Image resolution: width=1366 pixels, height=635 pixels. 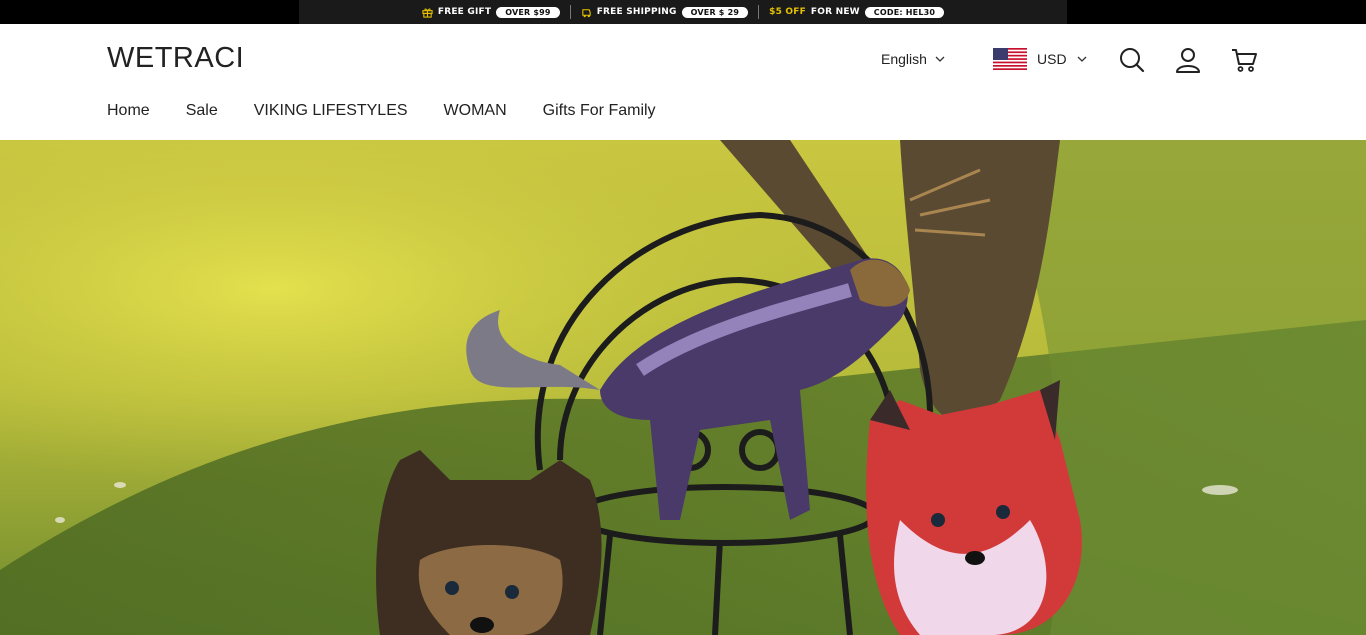 I want to click on search-icon, so click(x=1132, y=60).